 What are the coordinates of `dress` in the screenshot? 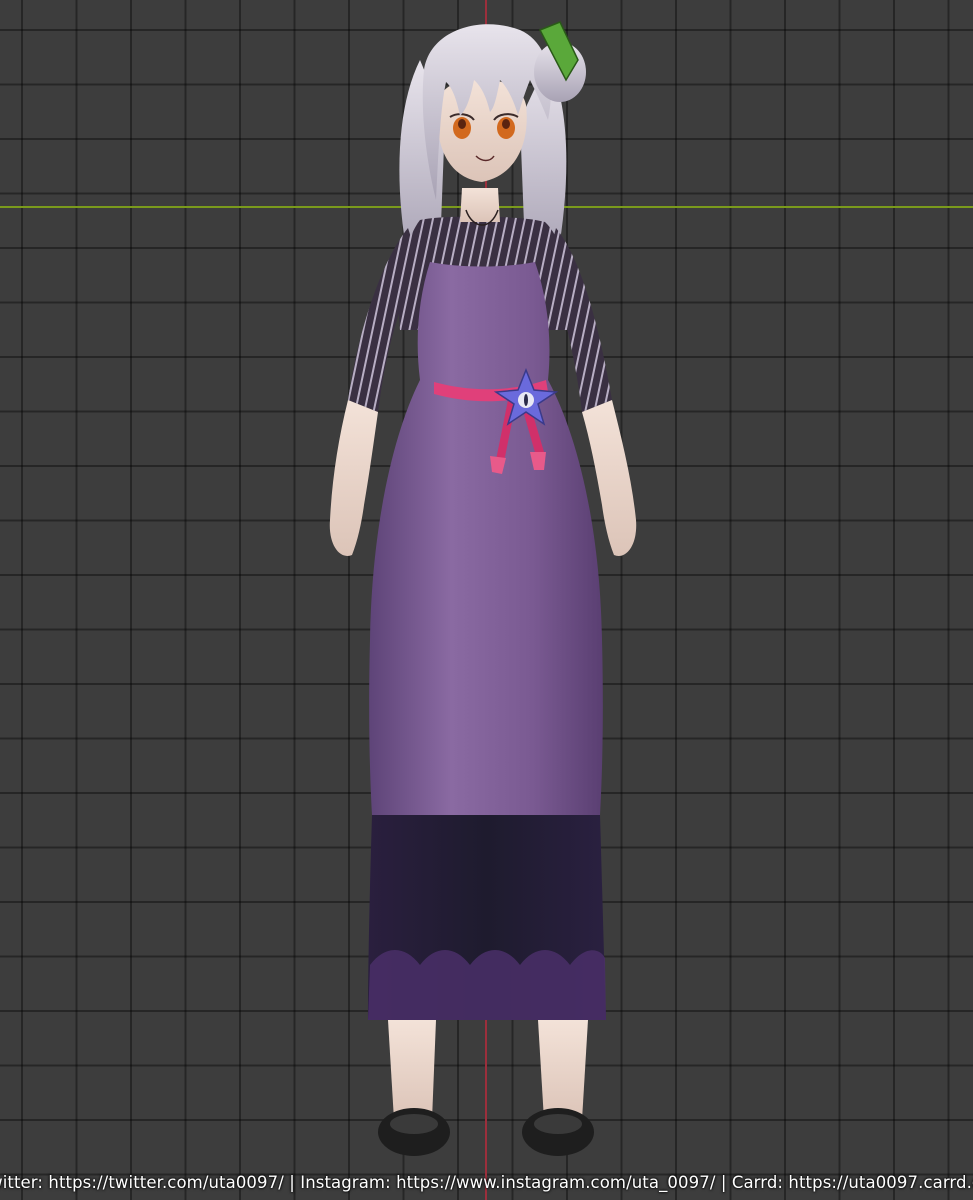 It's located at (486, 538).